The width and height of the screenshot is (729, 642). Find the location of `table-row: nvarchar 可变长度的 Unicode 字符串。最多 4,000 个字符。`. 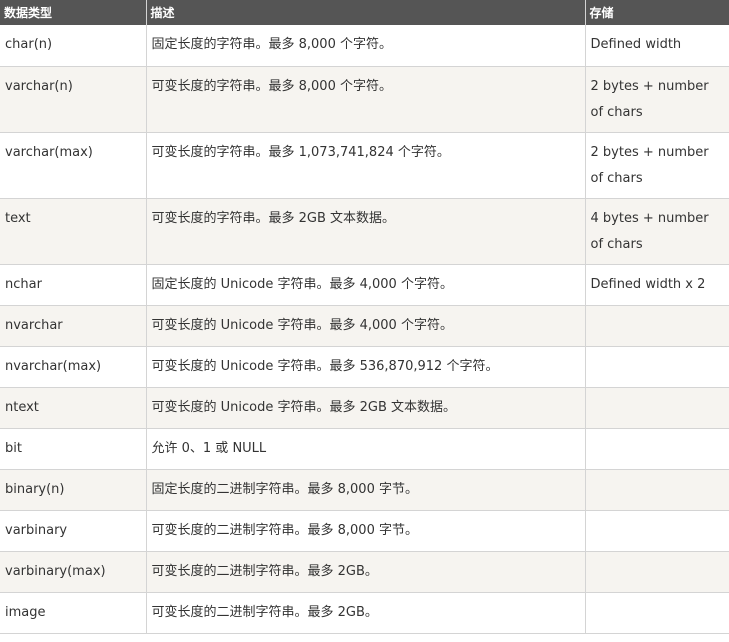

table-row: nvarchar 可变长度的 Unicode 字符串。最多 4,000 个字符。 is located at coordinates (364, 326).